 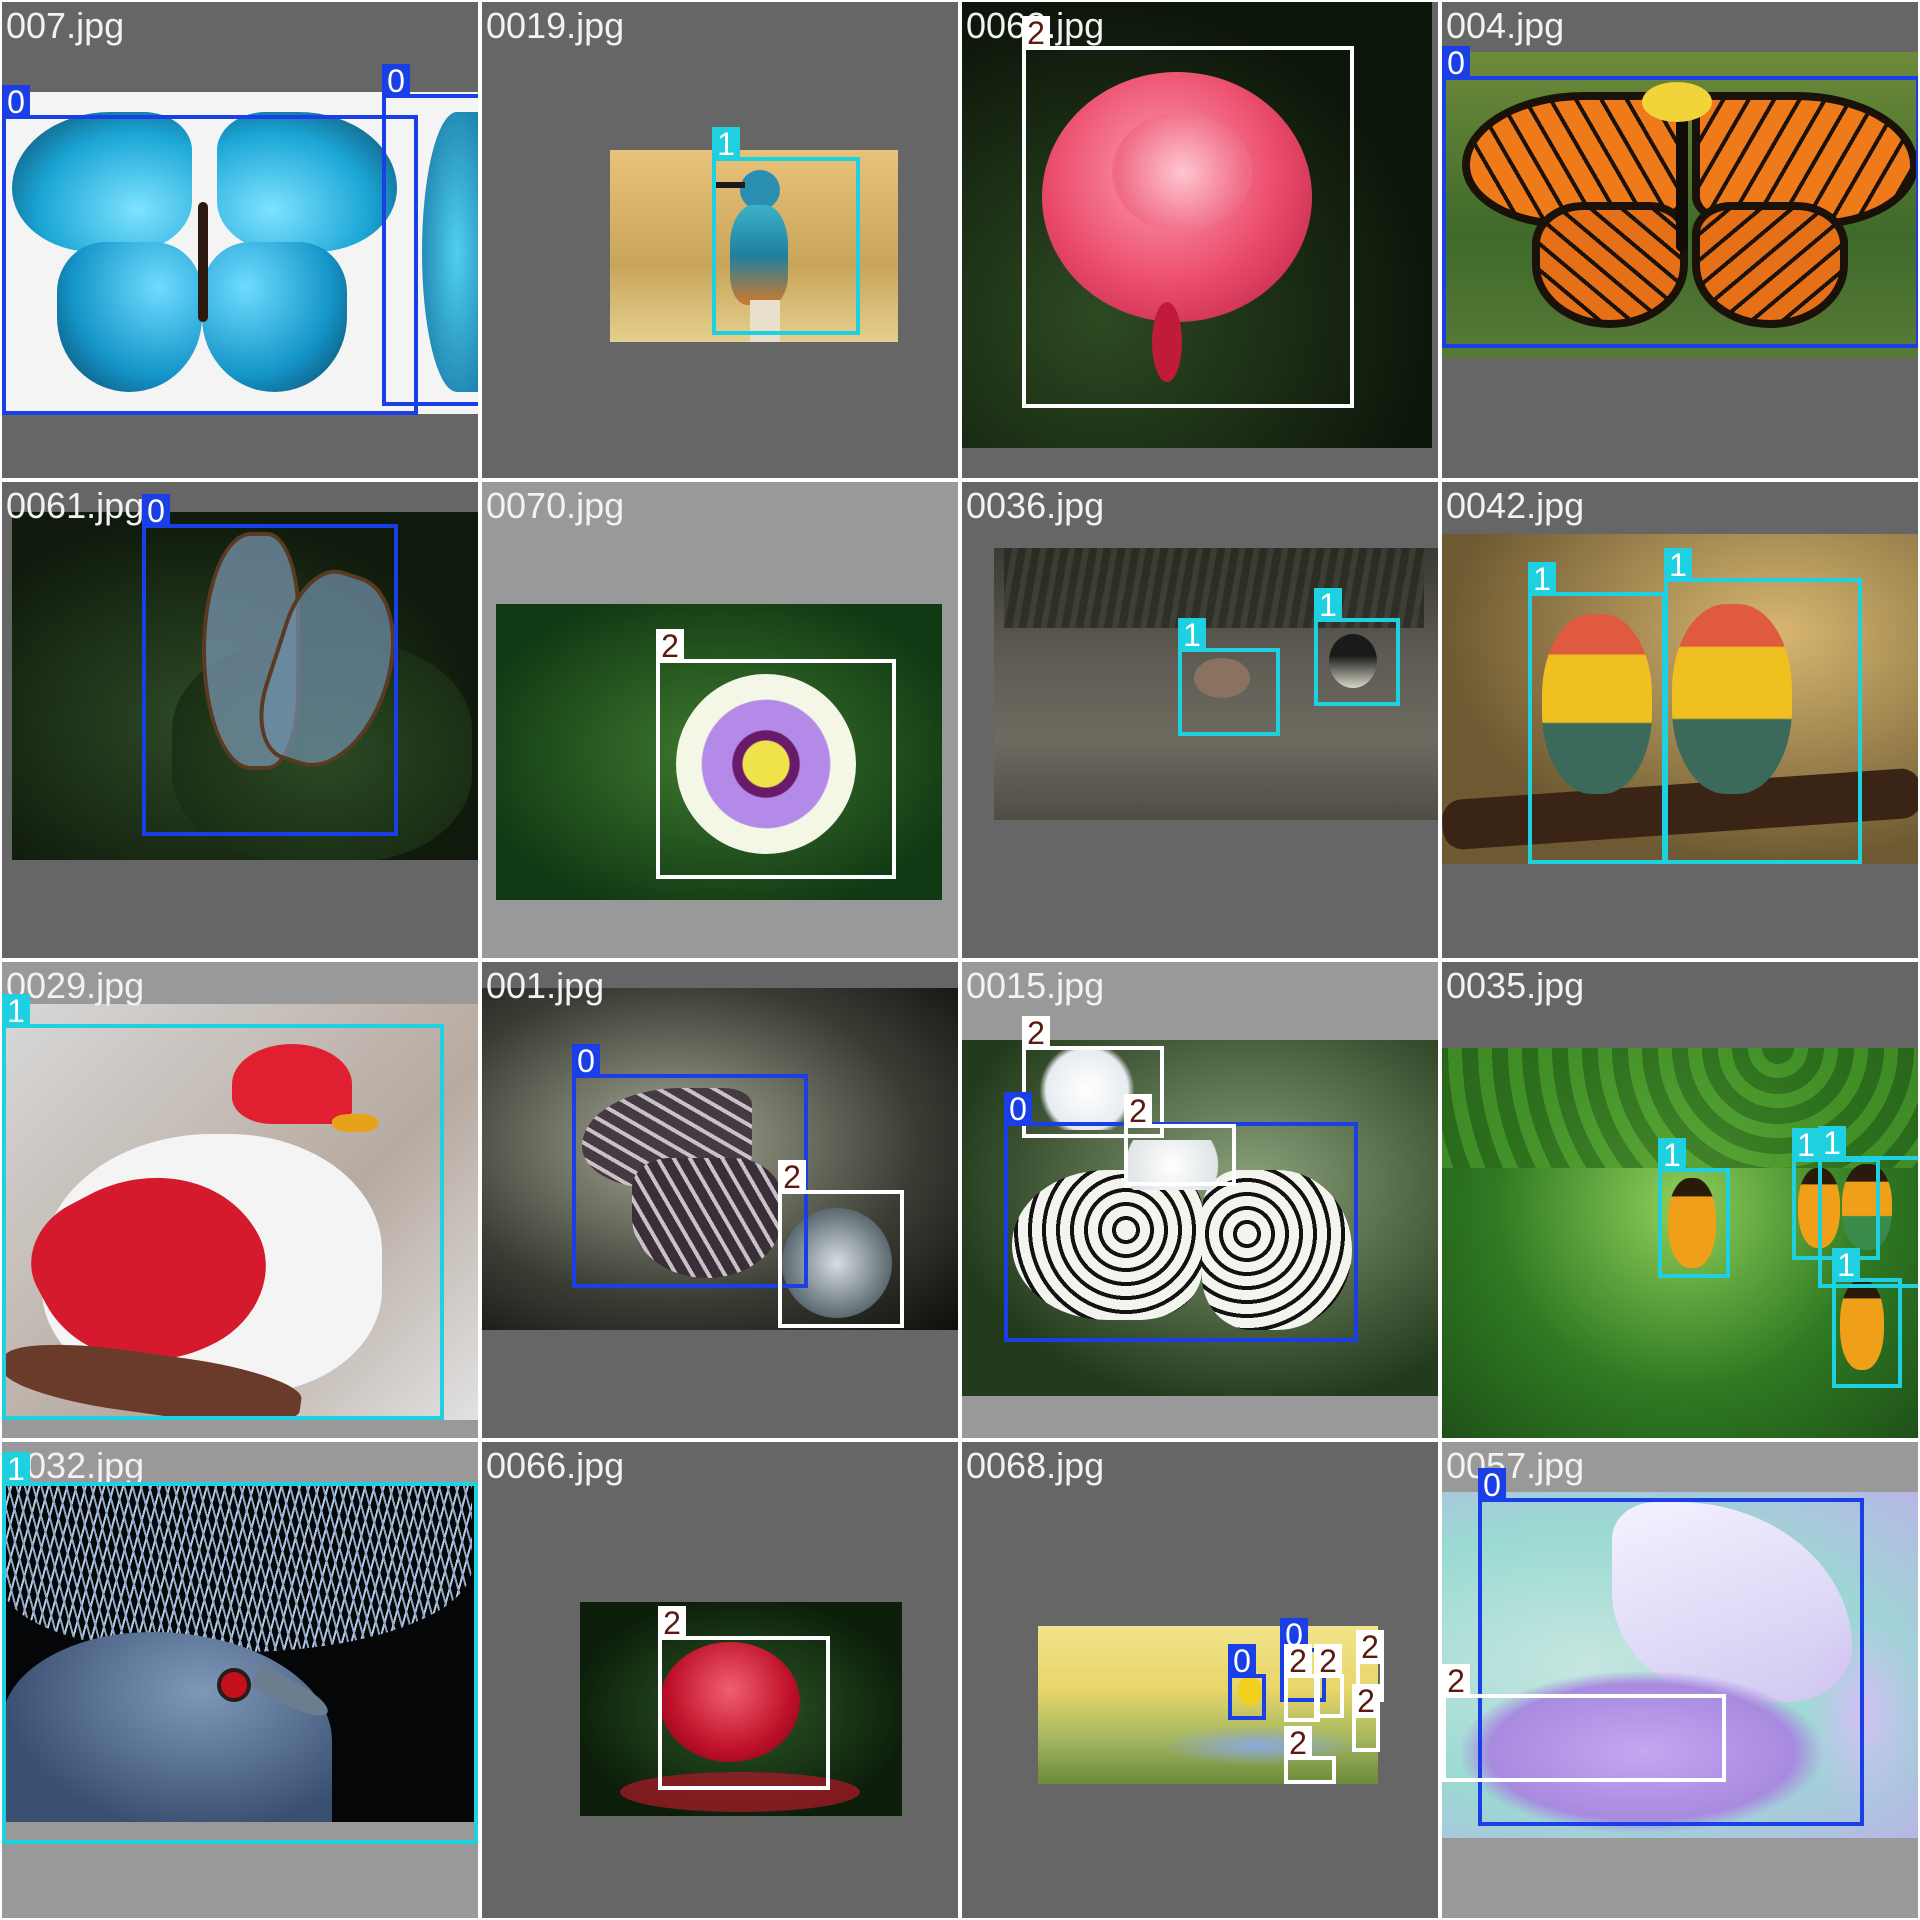 I want to click on mosaic-tile: 0057.jpg 0 2, so click(x=1680, y=1680).